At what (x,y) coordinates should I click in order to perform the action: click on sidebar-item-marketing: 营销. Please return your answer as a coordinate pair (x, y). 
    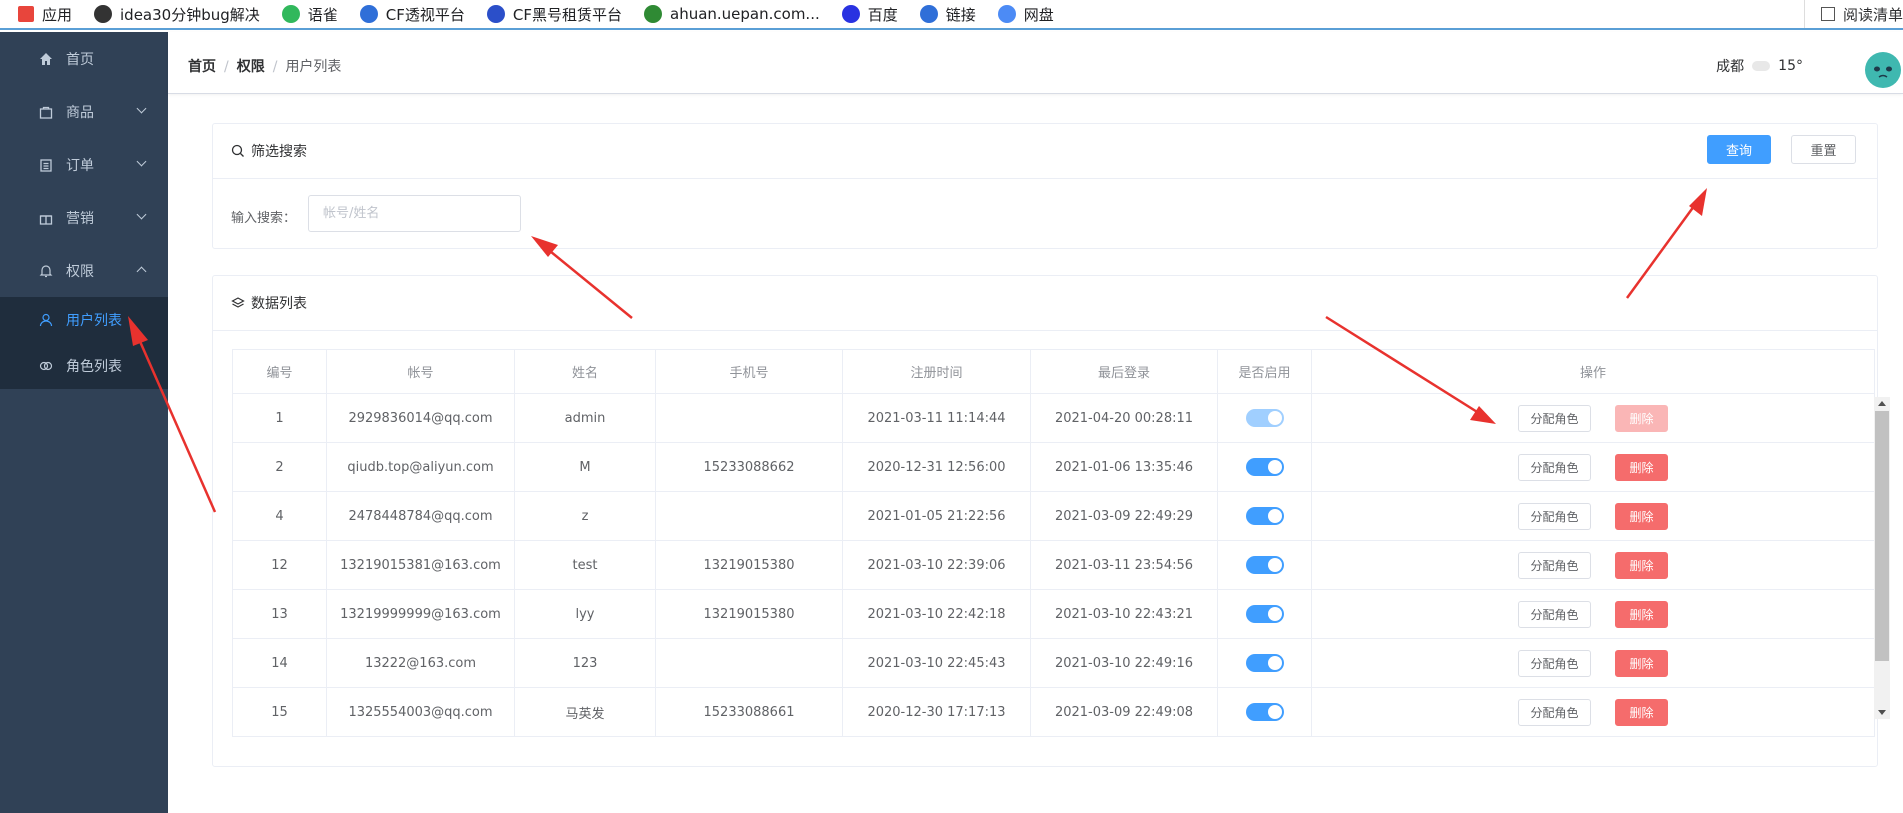
    Looking at the image, I should click on (84, 217).